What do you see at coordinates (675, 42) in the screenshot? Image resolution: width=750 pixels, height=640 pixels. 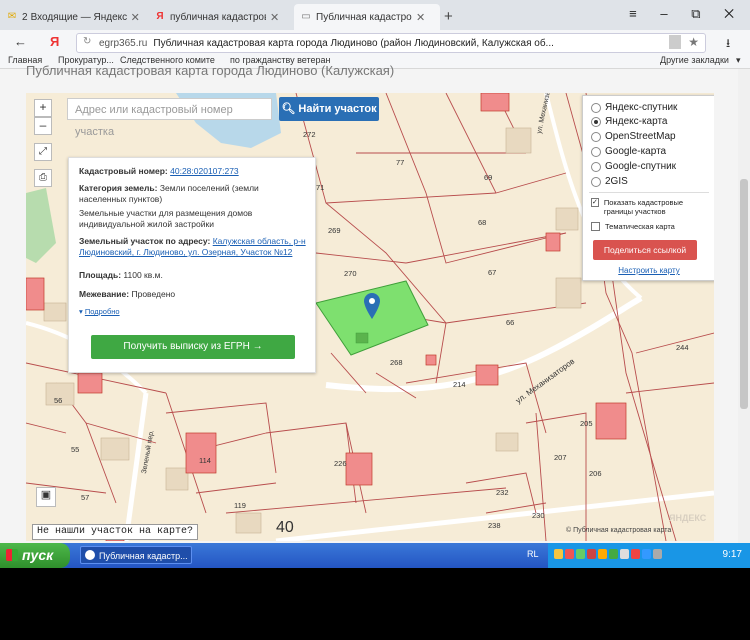 I see `reader-icon` at bounding box center [675, 42].